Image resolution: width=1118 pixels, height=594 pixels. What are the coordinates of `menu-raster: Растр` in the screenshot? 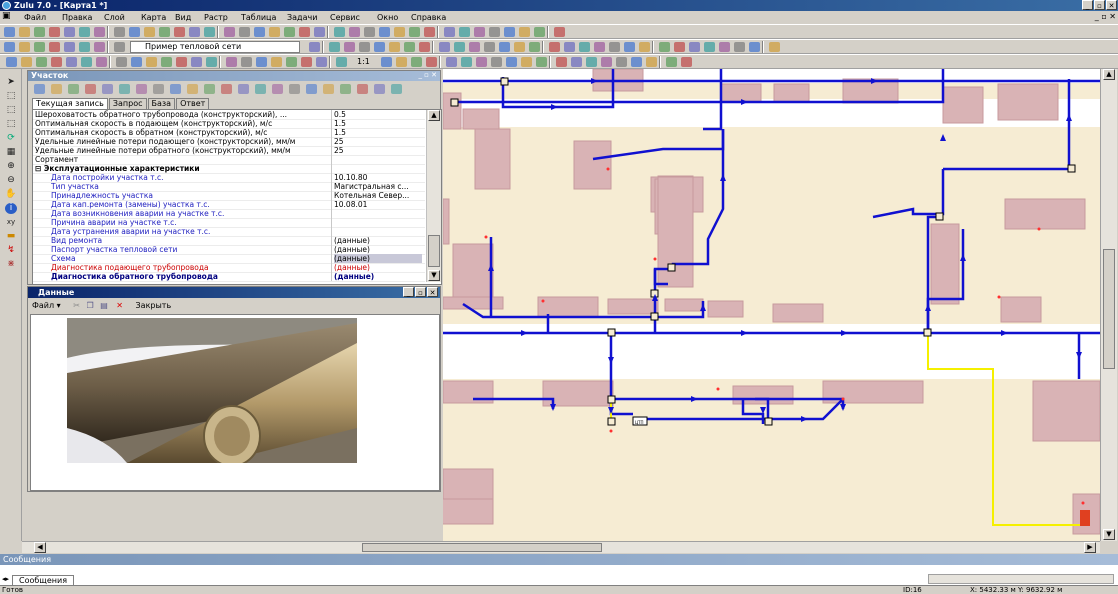 It's located at (216, 17).